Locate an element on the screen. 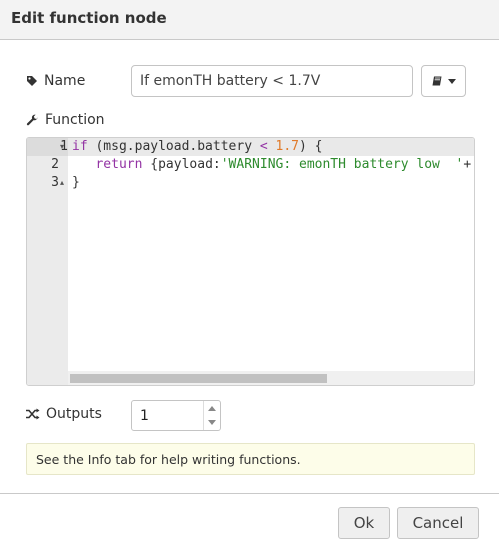 This screenshot has height=552, width=499. tag-icon is located at coordinates (32, 81).